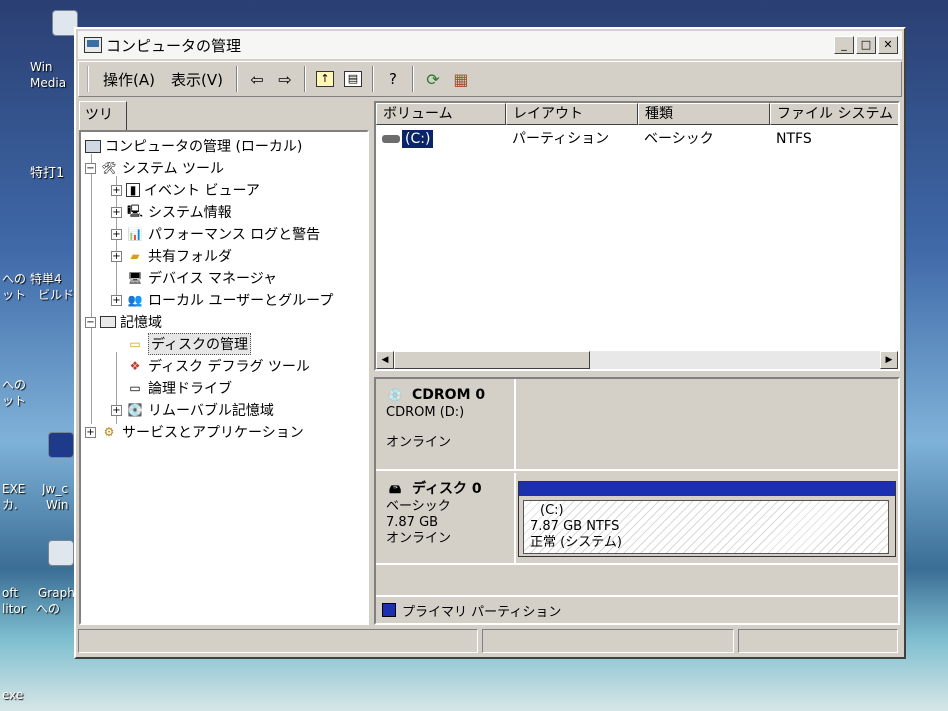 The height and width of the screenshot is (711, 948). Describe the element at coordinates (490, 79) in the screenshot. I see `menu-toolbar: 操作(A) 表示(V) ⇦ ⇨ ↑ ▤ ? ⟳ ▦` at that location.